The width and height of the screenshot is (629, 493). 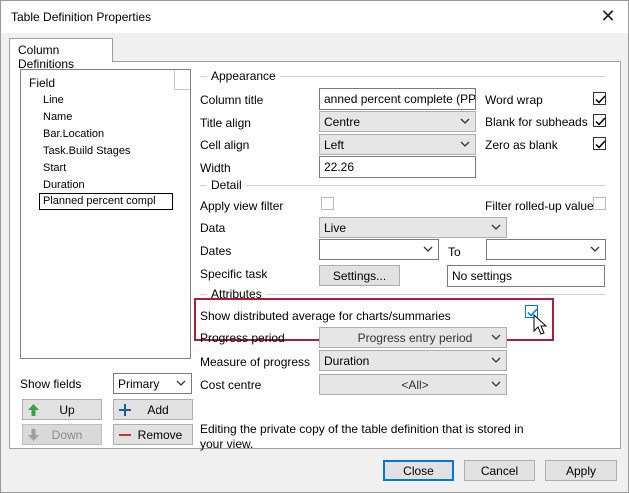 What do you see at coordinates (225, 123) in the screenshot?
I see `title-align-label: Title align` at bounding box center [225, 123].